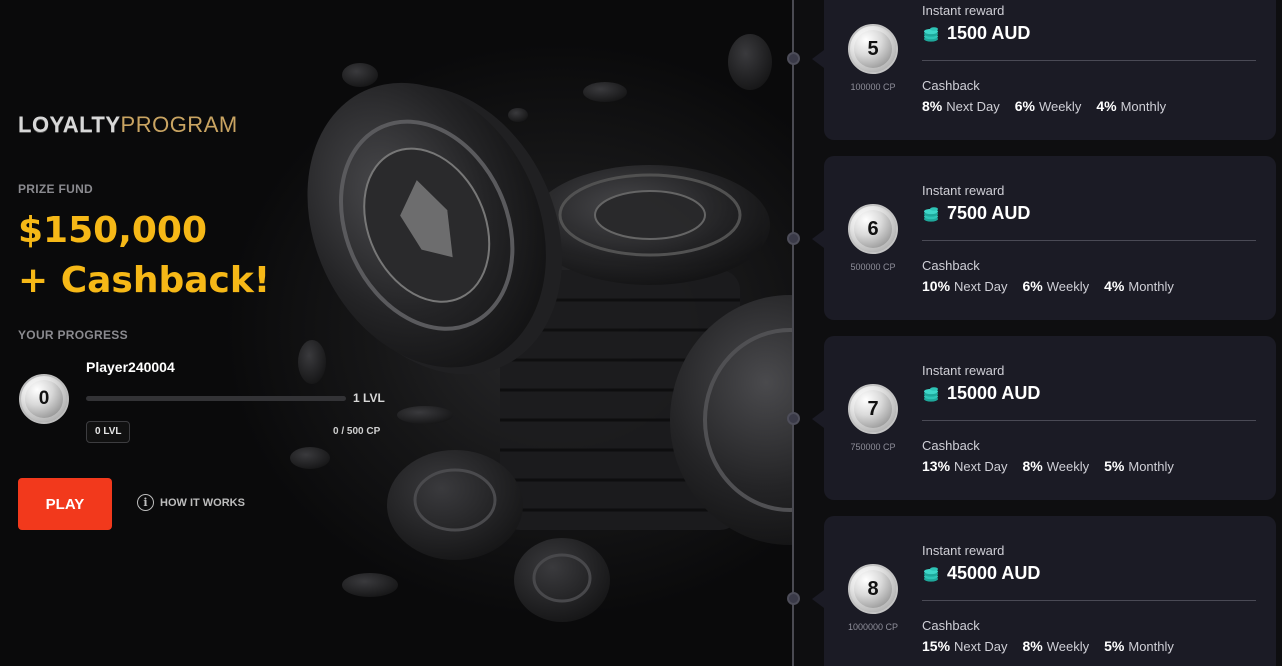  Describe the element at coordinates (108, 432) in the screenshot. I see `current-level-badge: 0 LVL` at that location.